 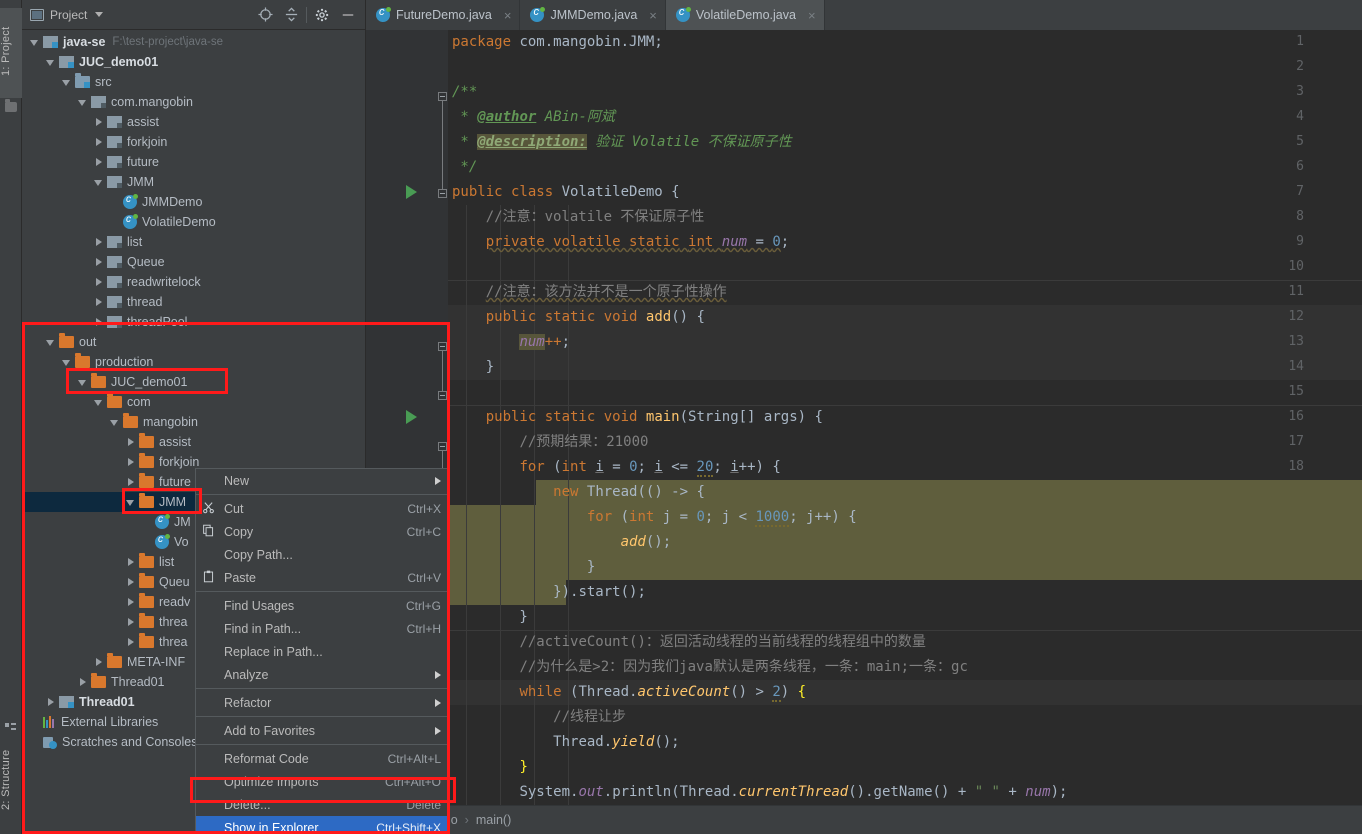 What do you see at coordinates (193, 182) in the screenshot?
I see `tree-row: JMM` at bounding box center [193, 182].